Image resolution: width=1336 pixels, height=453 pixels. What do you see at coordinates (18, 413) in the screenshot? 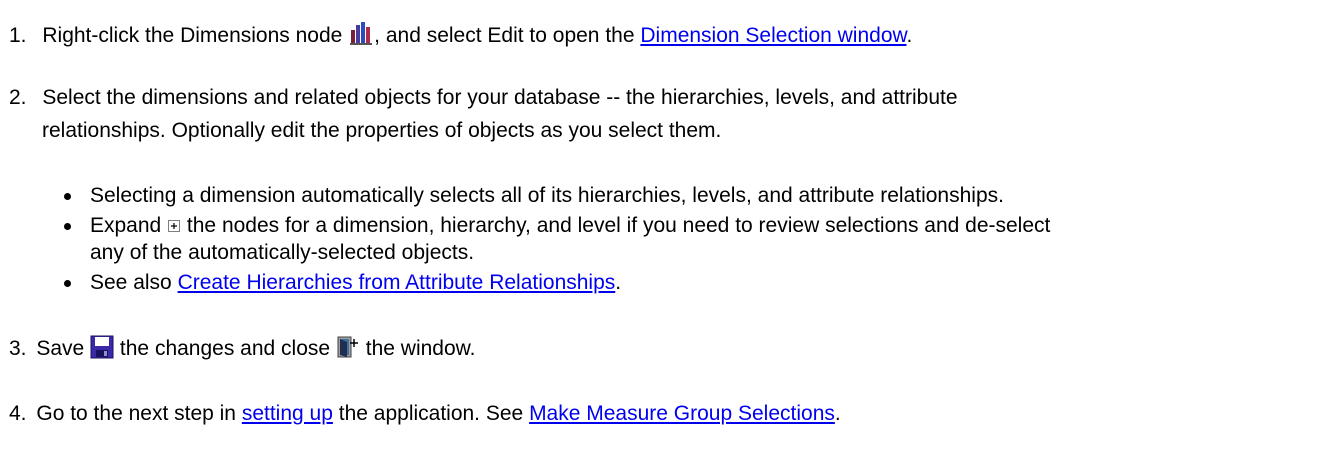
I see `step-number: 4.` at bounding box center [18, 413].